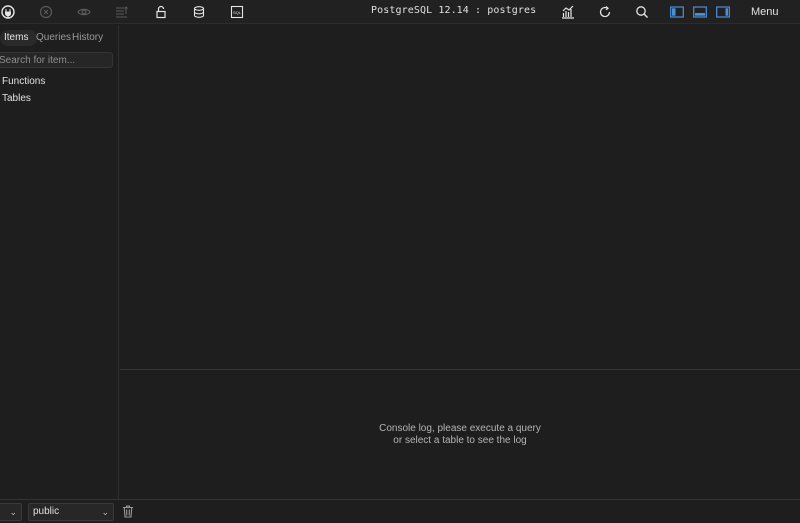 Image resolution: width=800 pixels, height=523 pixels. I want to click on layout-bottom-icon, so click(699, 12).